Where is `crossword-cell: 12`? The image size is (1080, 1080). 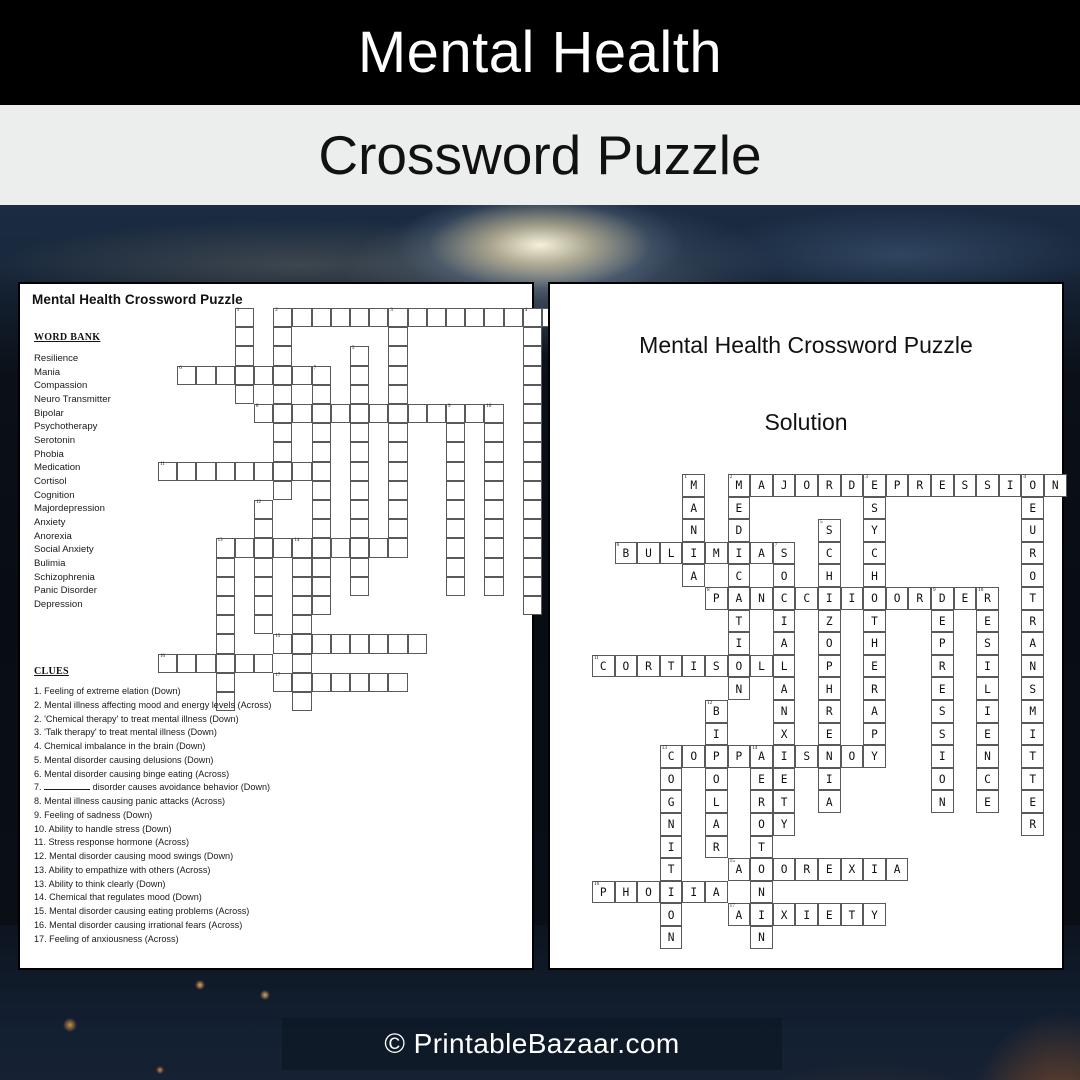 crossword-cell: 12 is located at coordinates (264, 510).